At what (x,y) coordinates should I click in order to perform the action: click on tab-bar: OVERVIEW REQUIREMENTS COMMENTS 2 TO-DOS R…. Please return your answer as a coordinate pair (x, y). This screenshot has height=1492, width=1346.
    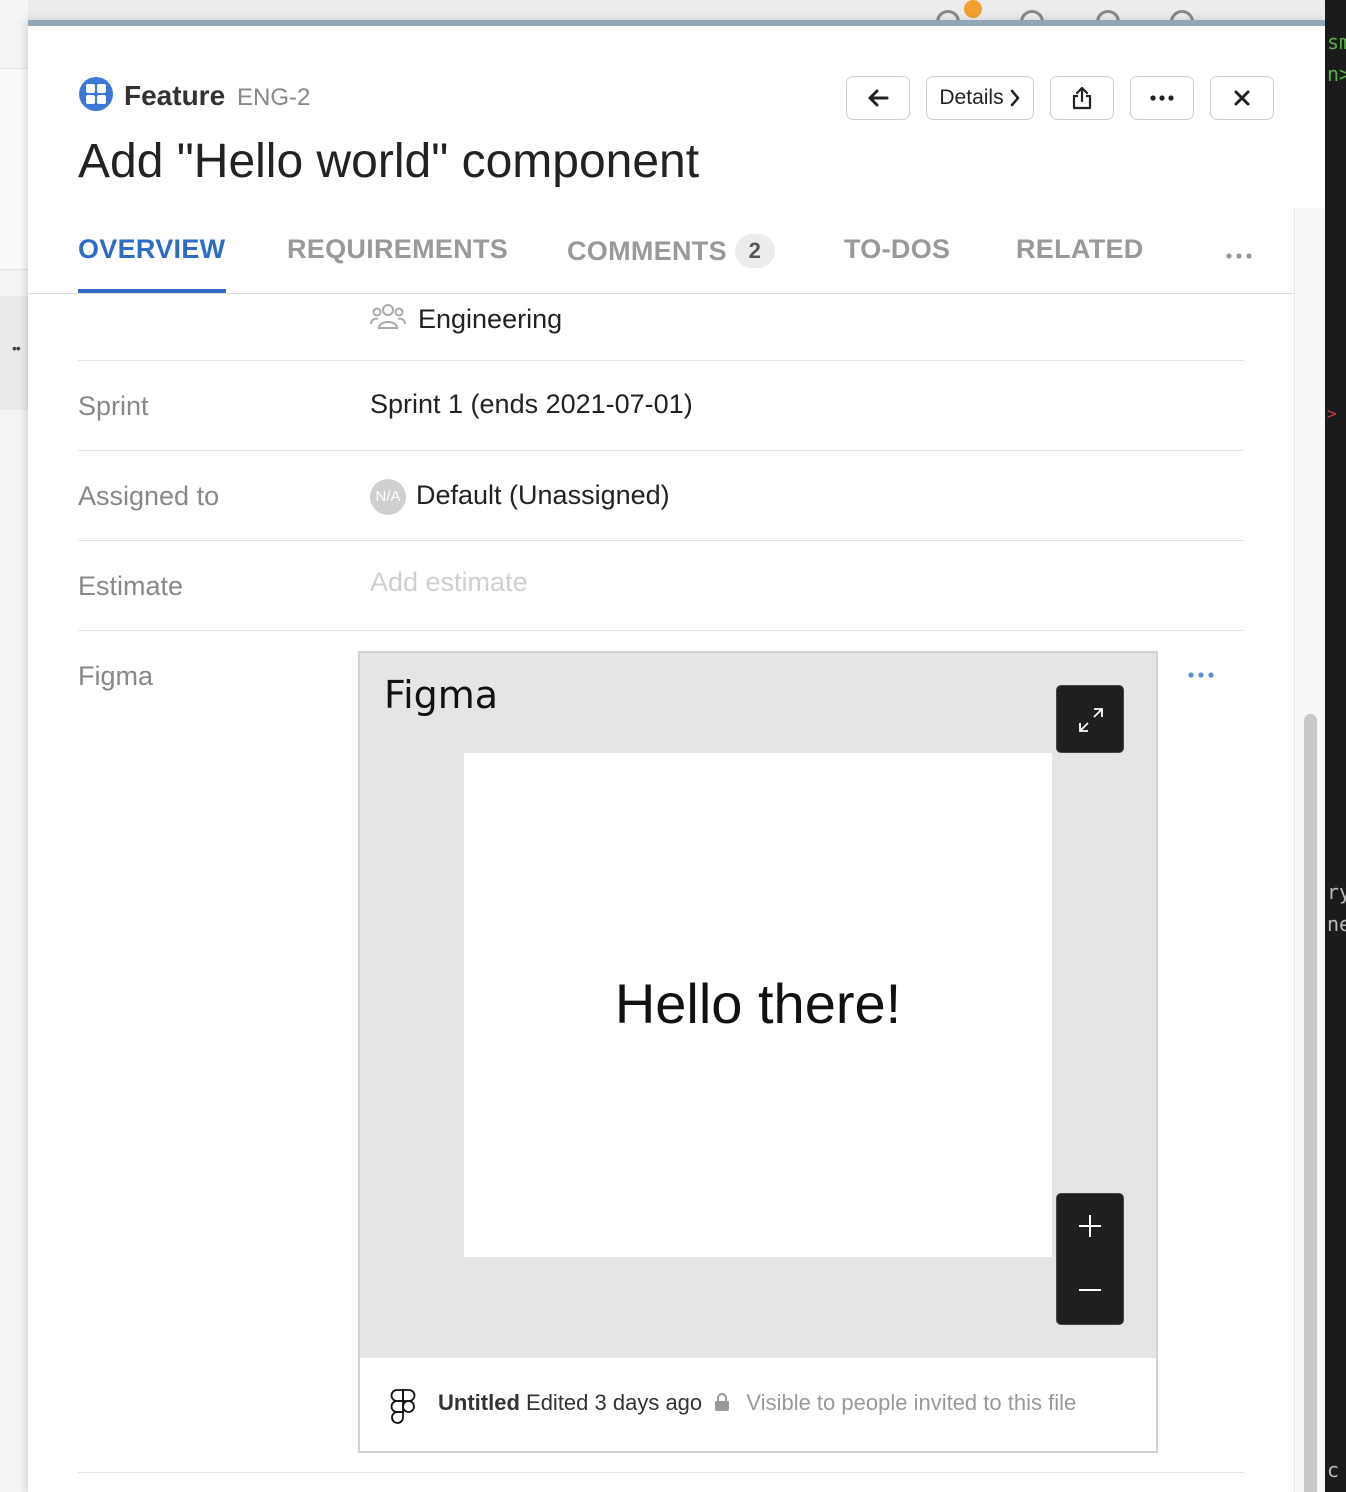
    Looking at the image, I should click on (661, 260).